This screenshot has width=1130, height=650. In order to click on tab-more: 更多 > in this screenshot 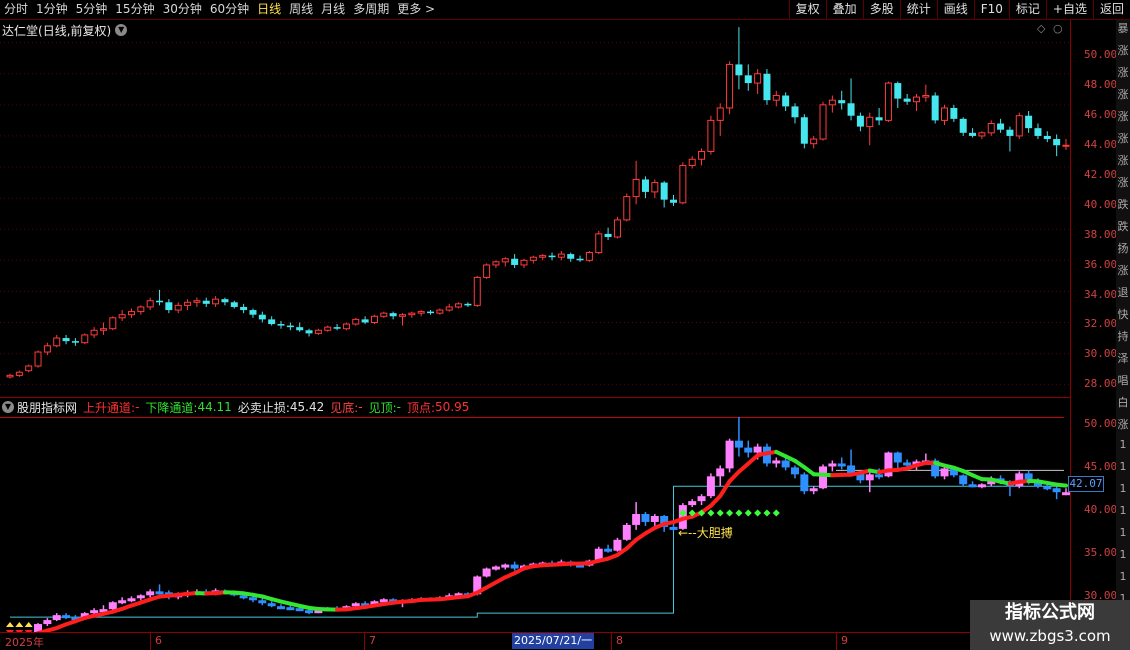, I will do `click(416, 10)`.